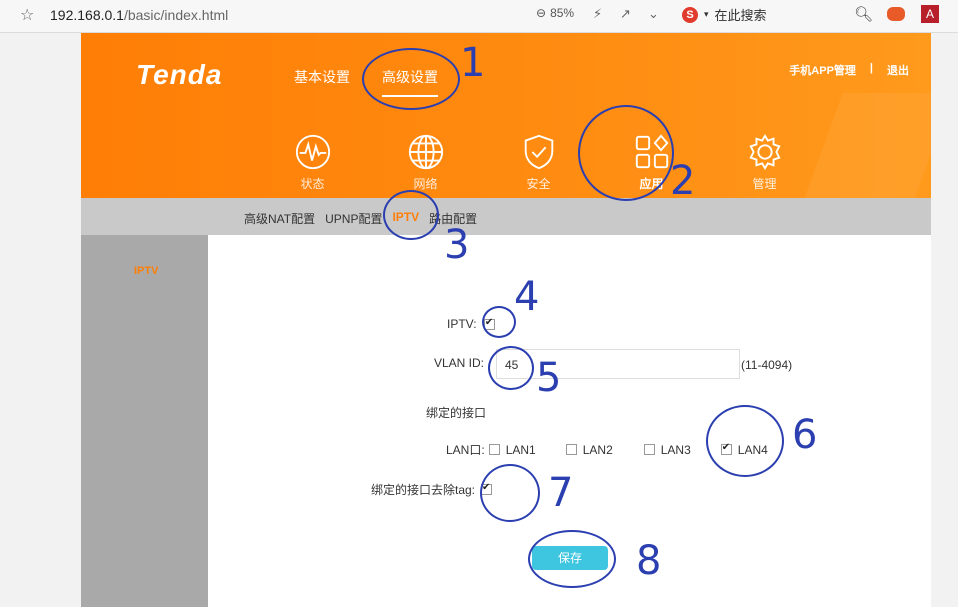  I want to click on nav-advanced-settings: 高级设置, so click(410, 82).